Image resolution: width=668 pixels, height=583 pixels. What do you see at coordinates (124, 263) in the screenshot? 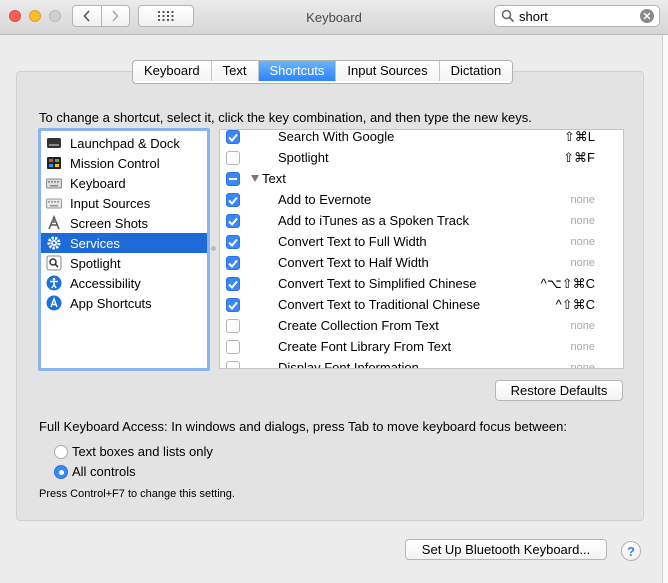
I see `category-spotlight: Spotlight` at bounding box center [124, 263].